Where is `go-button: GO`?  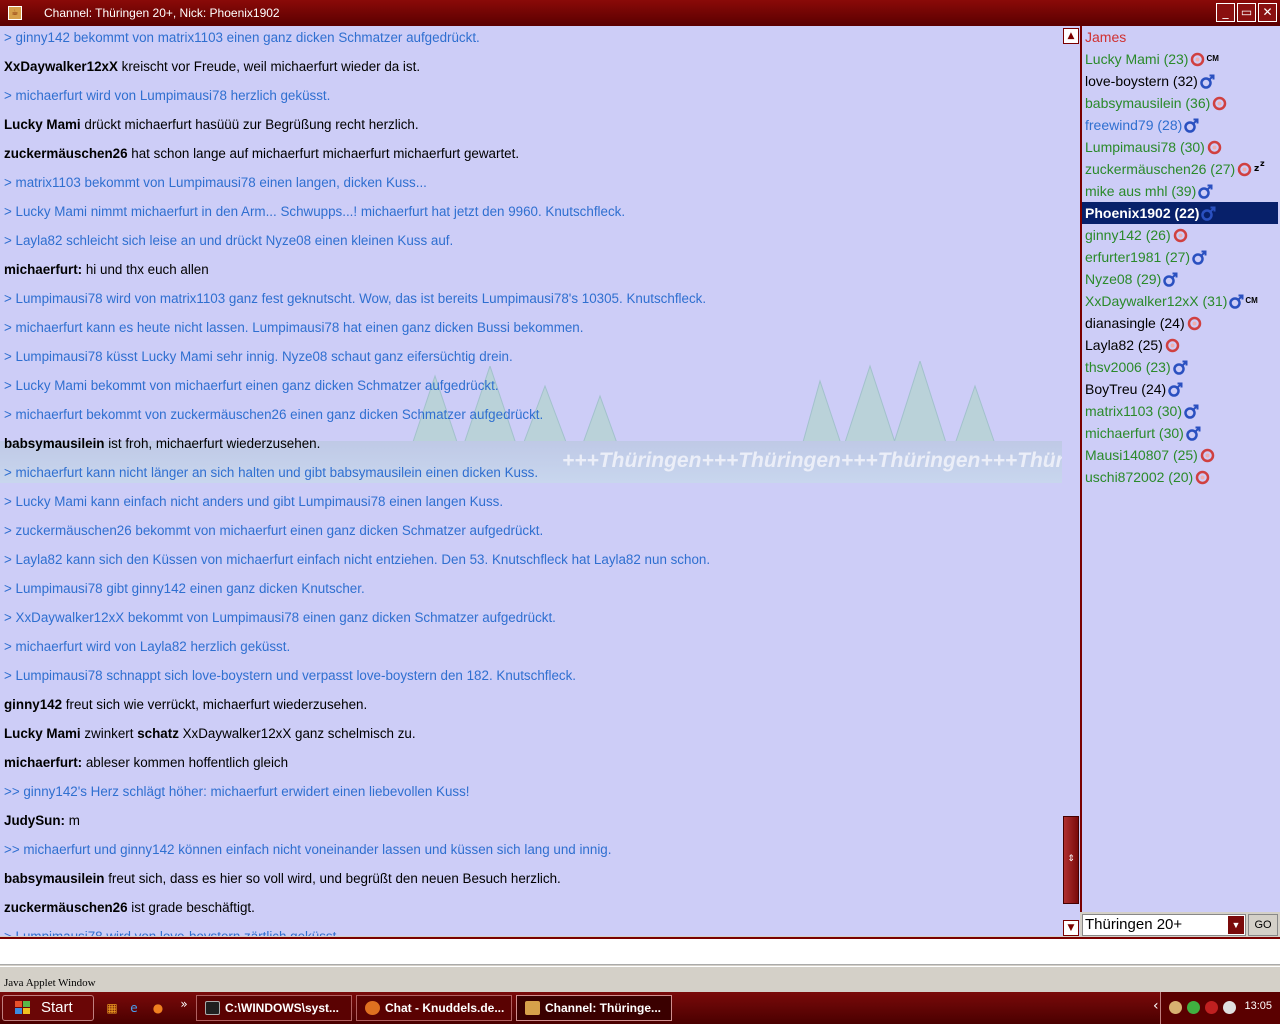
go-button: GO is located at coordinates (1263, 925).